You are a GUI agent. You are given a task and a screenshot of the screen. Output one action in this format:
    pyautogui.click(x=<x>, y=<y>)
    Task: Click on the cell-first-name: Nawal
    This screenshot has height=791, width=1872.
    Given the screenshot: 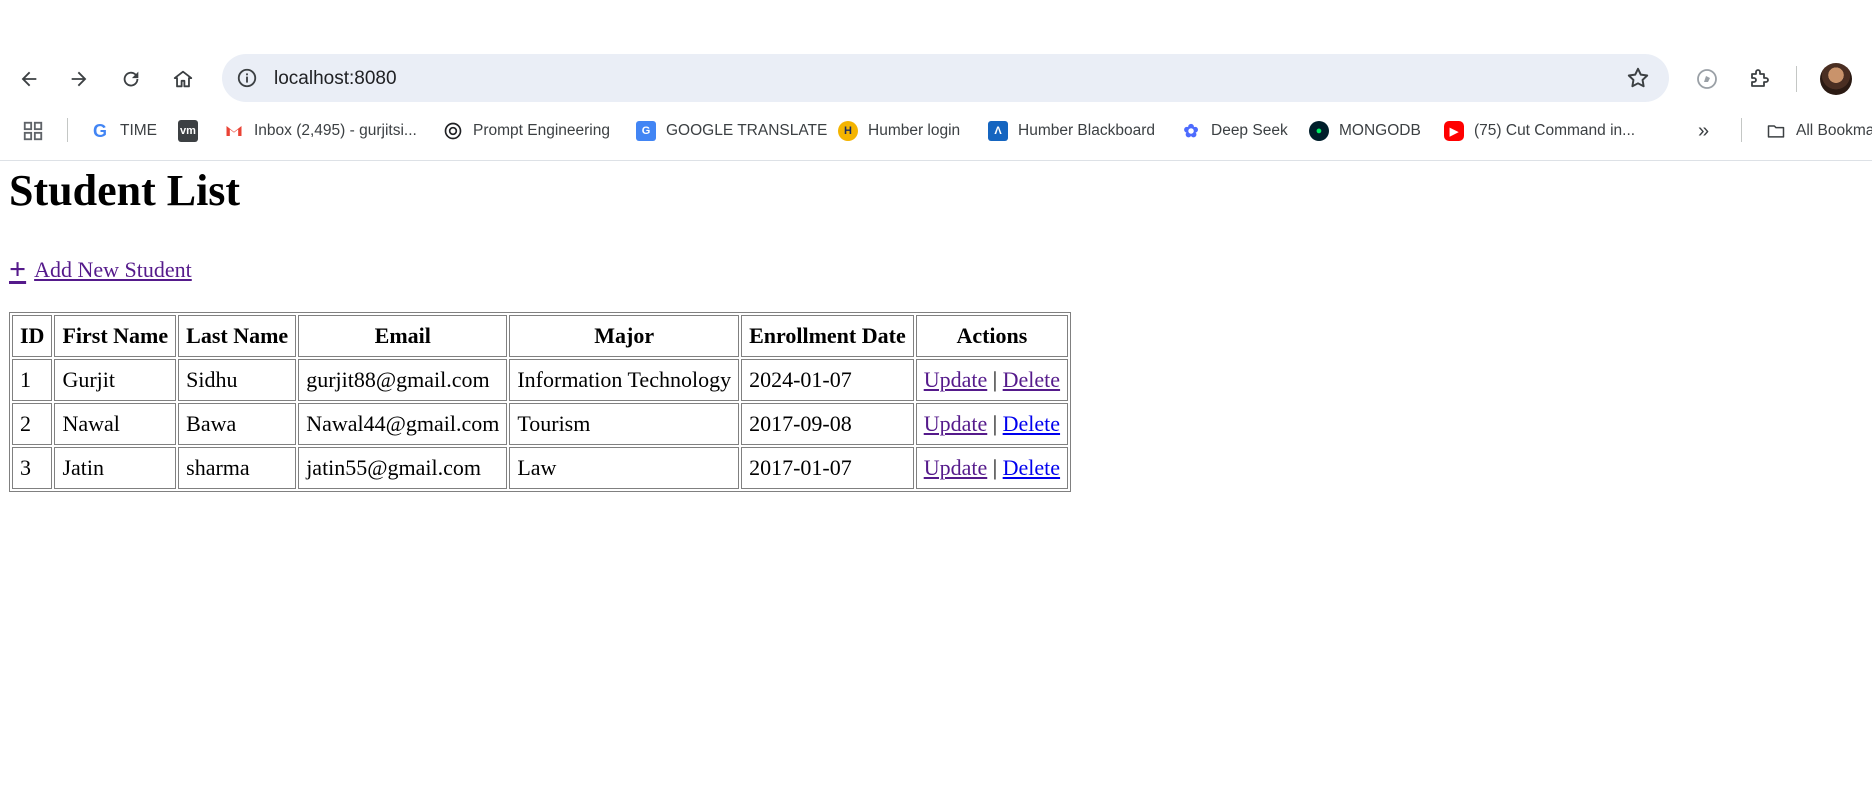 What is the action you would take?
    pyautogui.click(x=115, y=424)
    